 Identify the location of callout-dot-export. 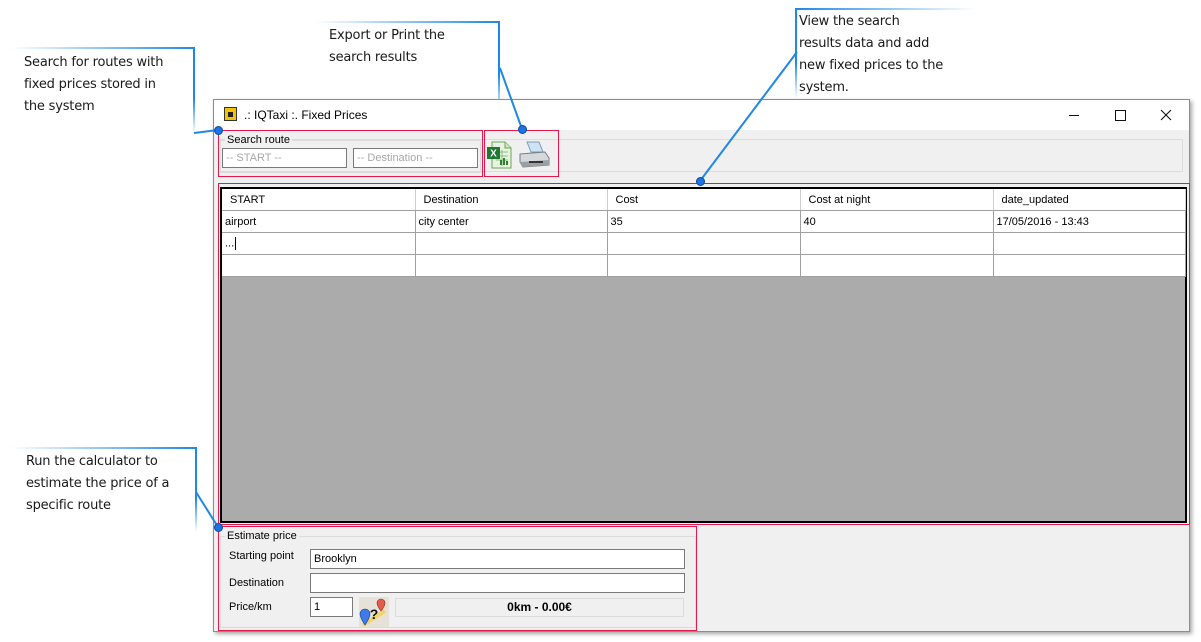
(522, 129).